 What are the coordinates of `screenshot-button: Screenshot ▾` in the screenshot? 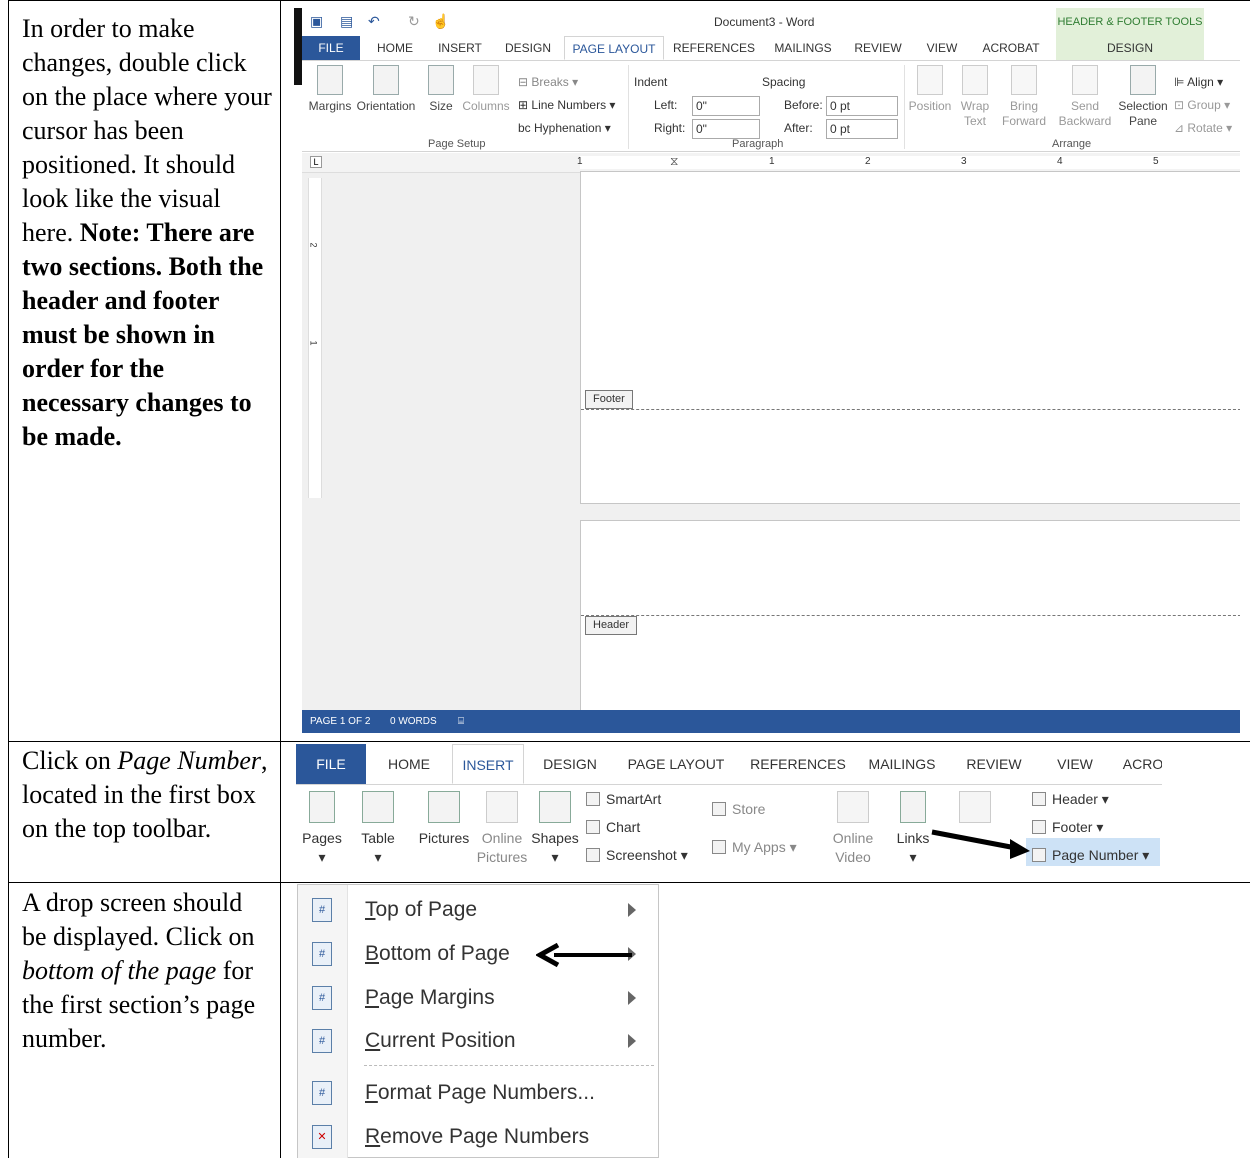 It's located at (637, 855).